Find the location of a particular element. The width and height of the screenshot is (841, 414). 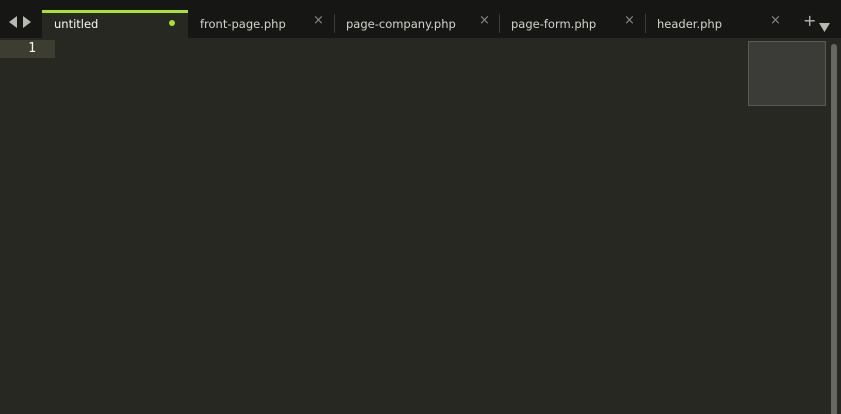

line-number: 1 is located at coordinates (32, 48).